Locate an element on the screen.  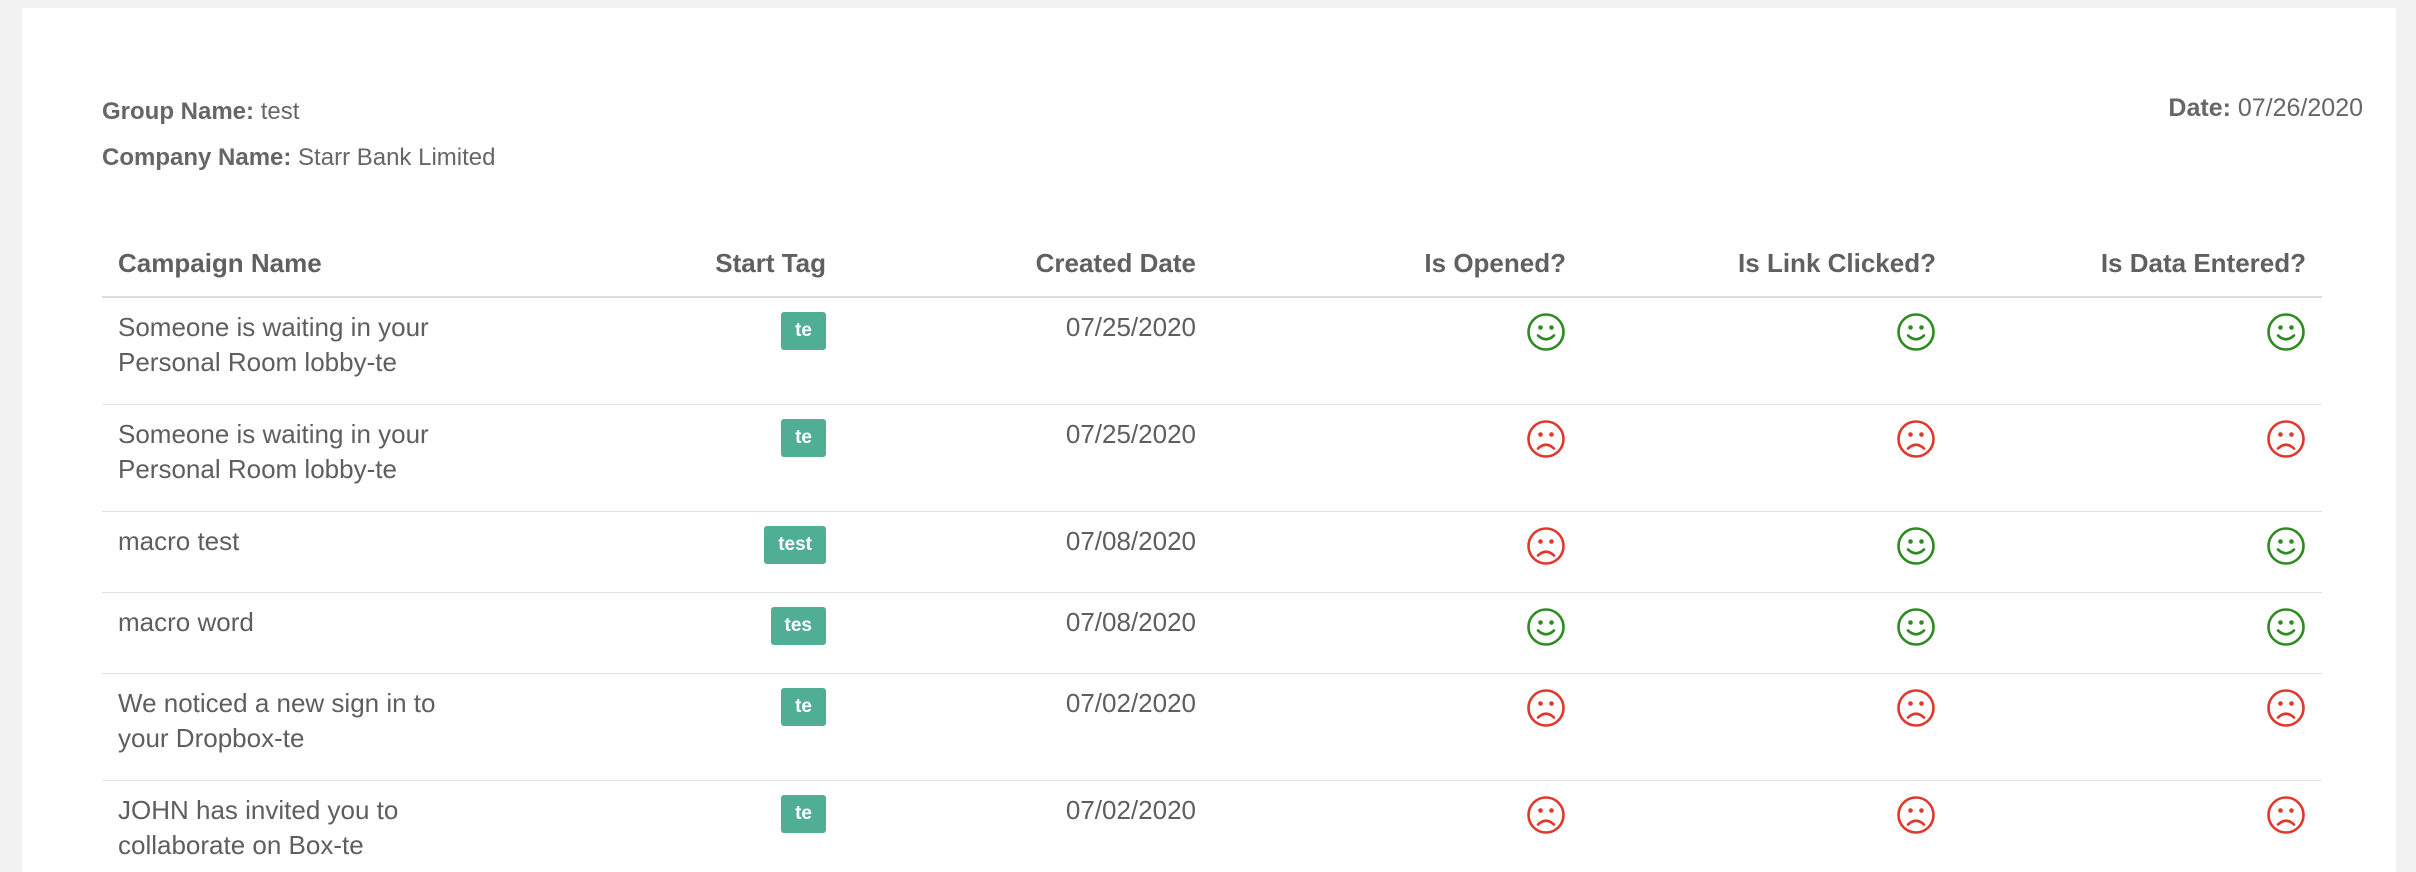
column-header-is-data-entered: Is Data Entered? is located at coordinates (2137, 264).